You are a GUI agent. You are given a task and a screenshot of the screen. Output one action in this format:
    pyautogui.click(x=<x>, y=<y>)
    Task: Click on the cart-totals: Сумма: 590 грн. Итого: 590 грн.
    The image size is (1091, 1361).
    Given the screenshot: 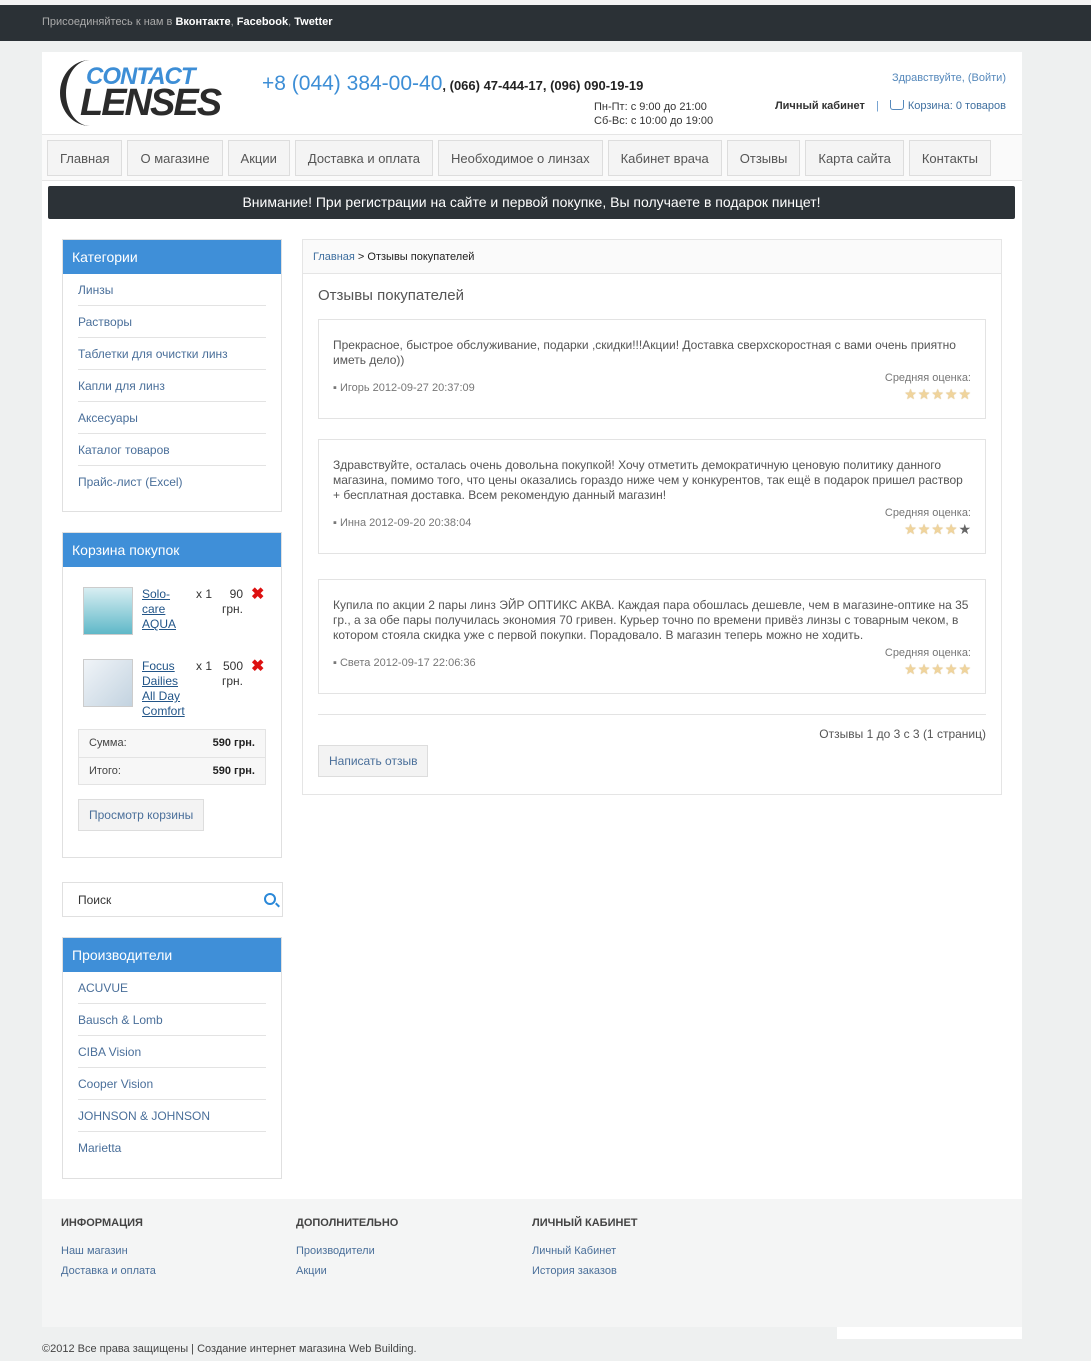 What is the action you would take?
    pyautogui.click(x=172, y=757)
    